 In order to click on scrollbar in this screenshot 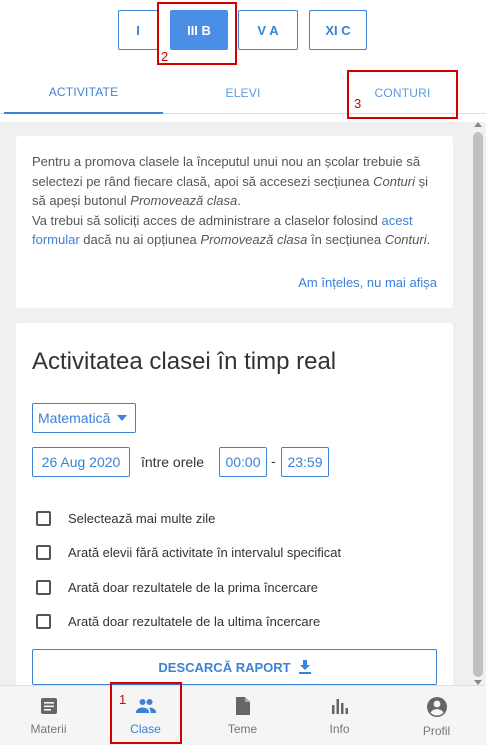, I will do `click(478, 403)`.